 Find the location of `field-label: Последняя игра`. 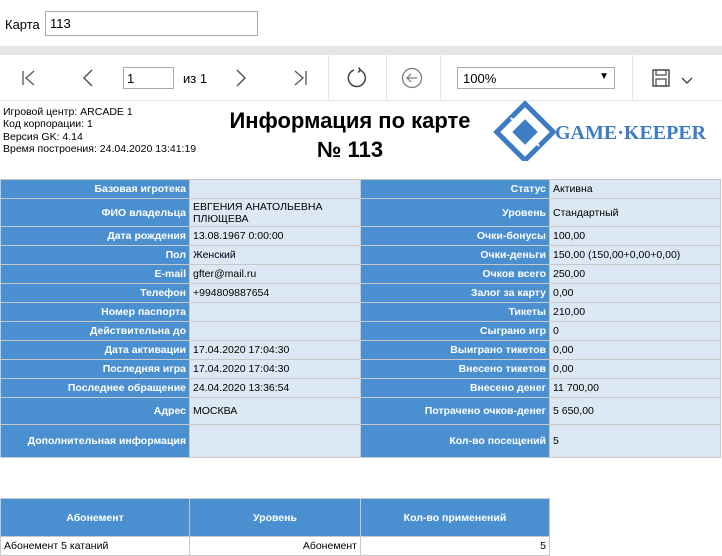

field-label: Последняя игра is located at coordinates (95, 369).